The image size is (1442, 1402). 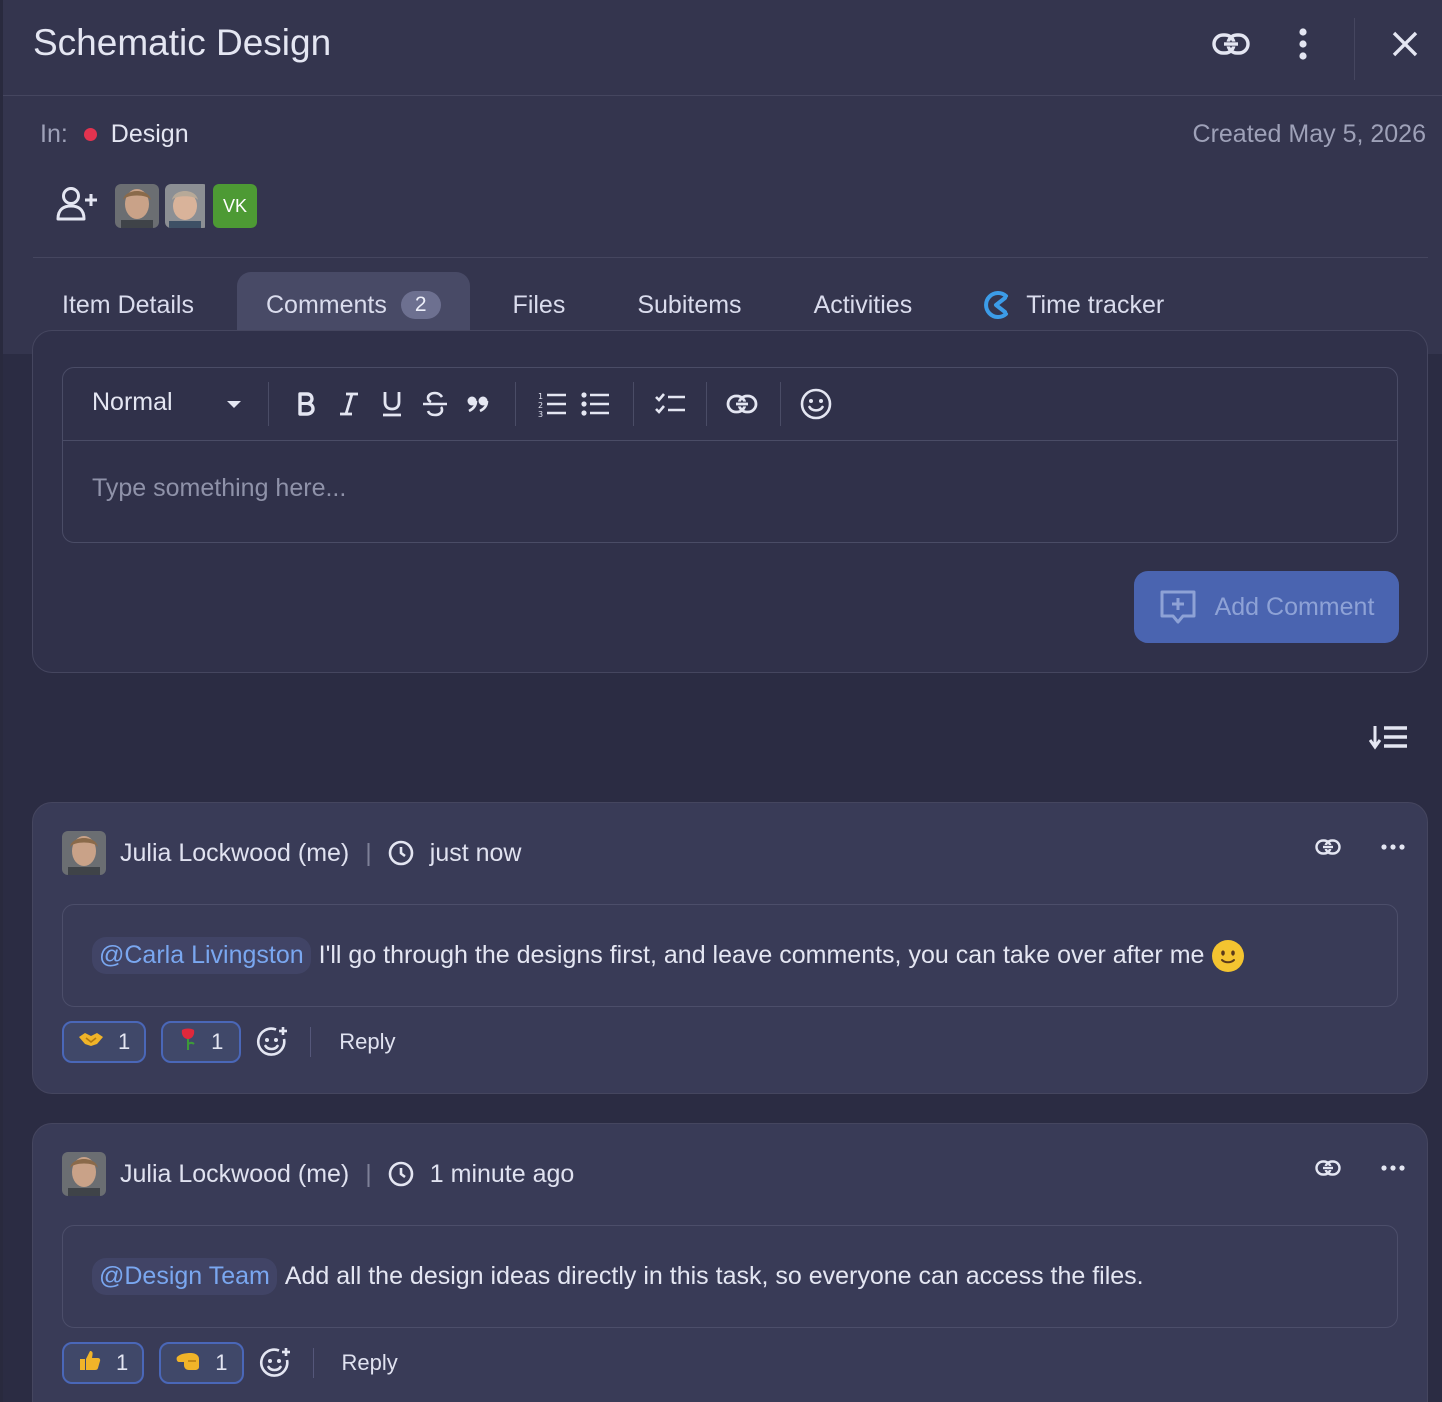 I want to click on mention-tag: @Carla Livingston, so click(x=201, y=955).